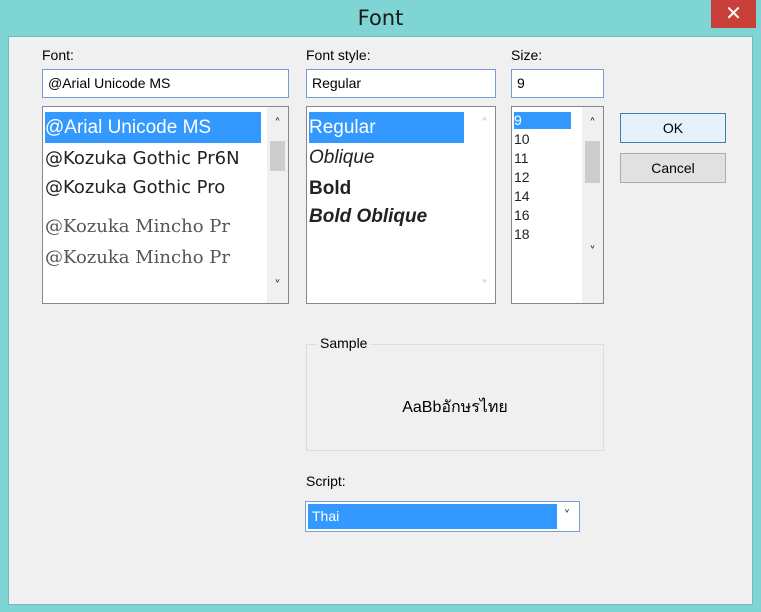 The height and width of the screenshot is (612, 761). Describe the element at coordinates (542, 120) in the screenshot. I see `size-item-selected: 9` at that location.